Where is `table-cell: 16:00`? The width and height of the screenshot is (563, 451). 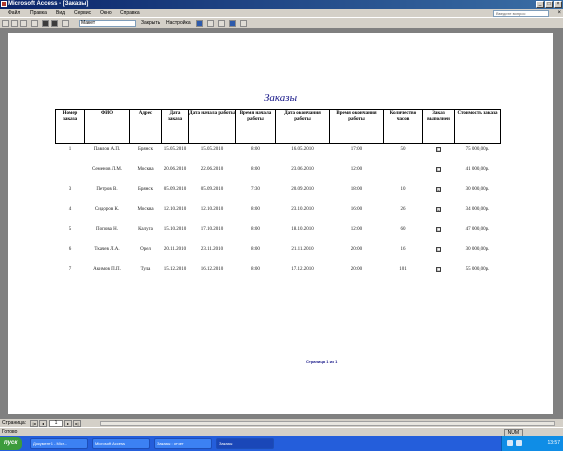 table-cell: 16:00 is located at coordinates (356, 209).